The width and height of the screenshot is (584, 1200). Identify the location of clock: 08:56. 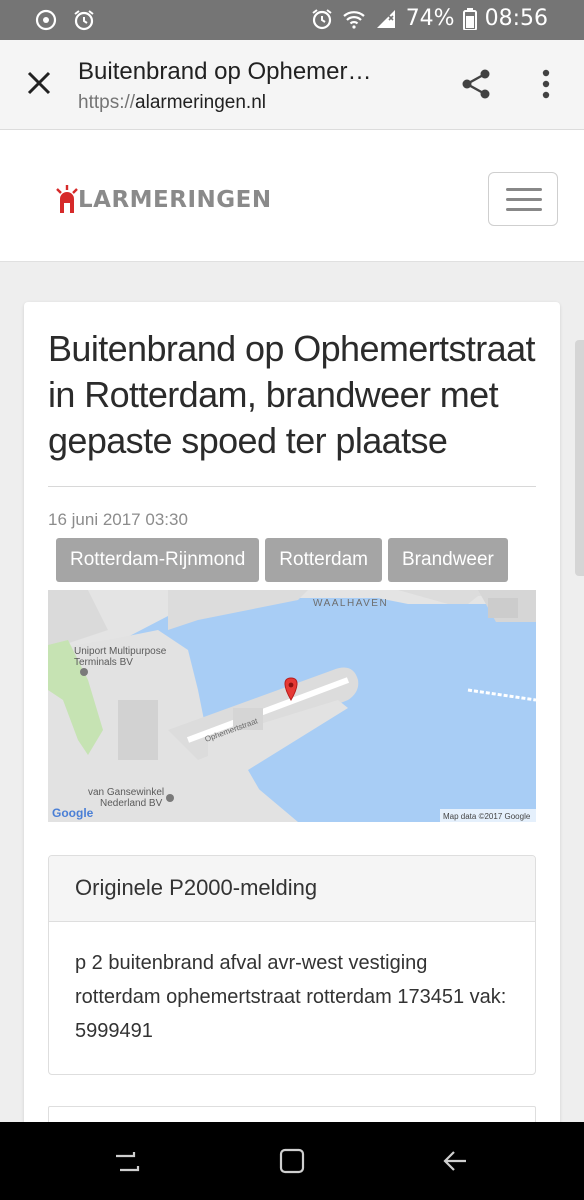
(516, 18).